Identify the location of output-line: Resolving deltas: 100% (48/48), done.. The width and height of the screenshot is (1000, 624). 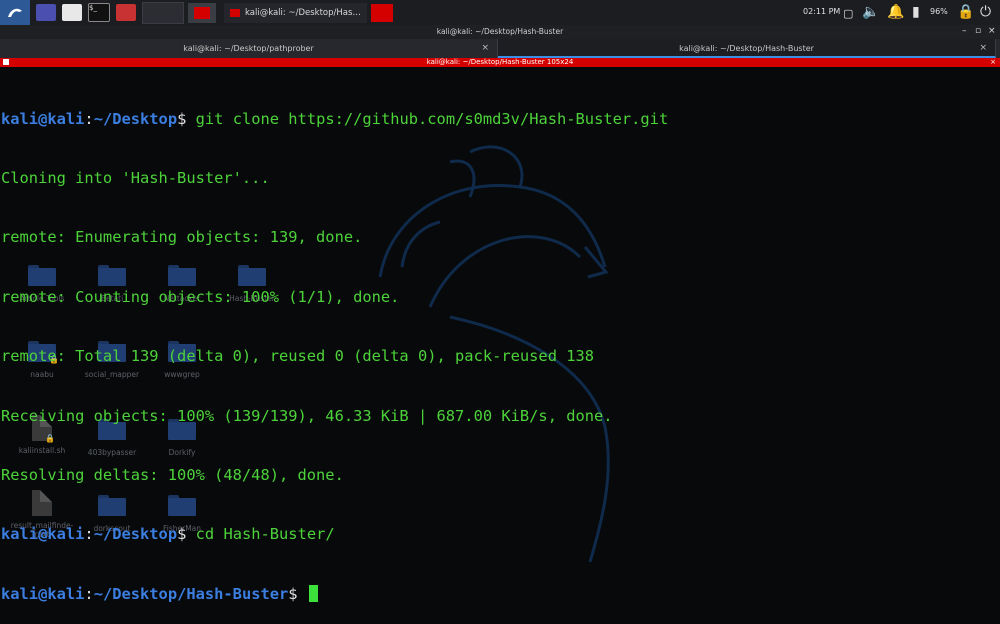
(172, 474).